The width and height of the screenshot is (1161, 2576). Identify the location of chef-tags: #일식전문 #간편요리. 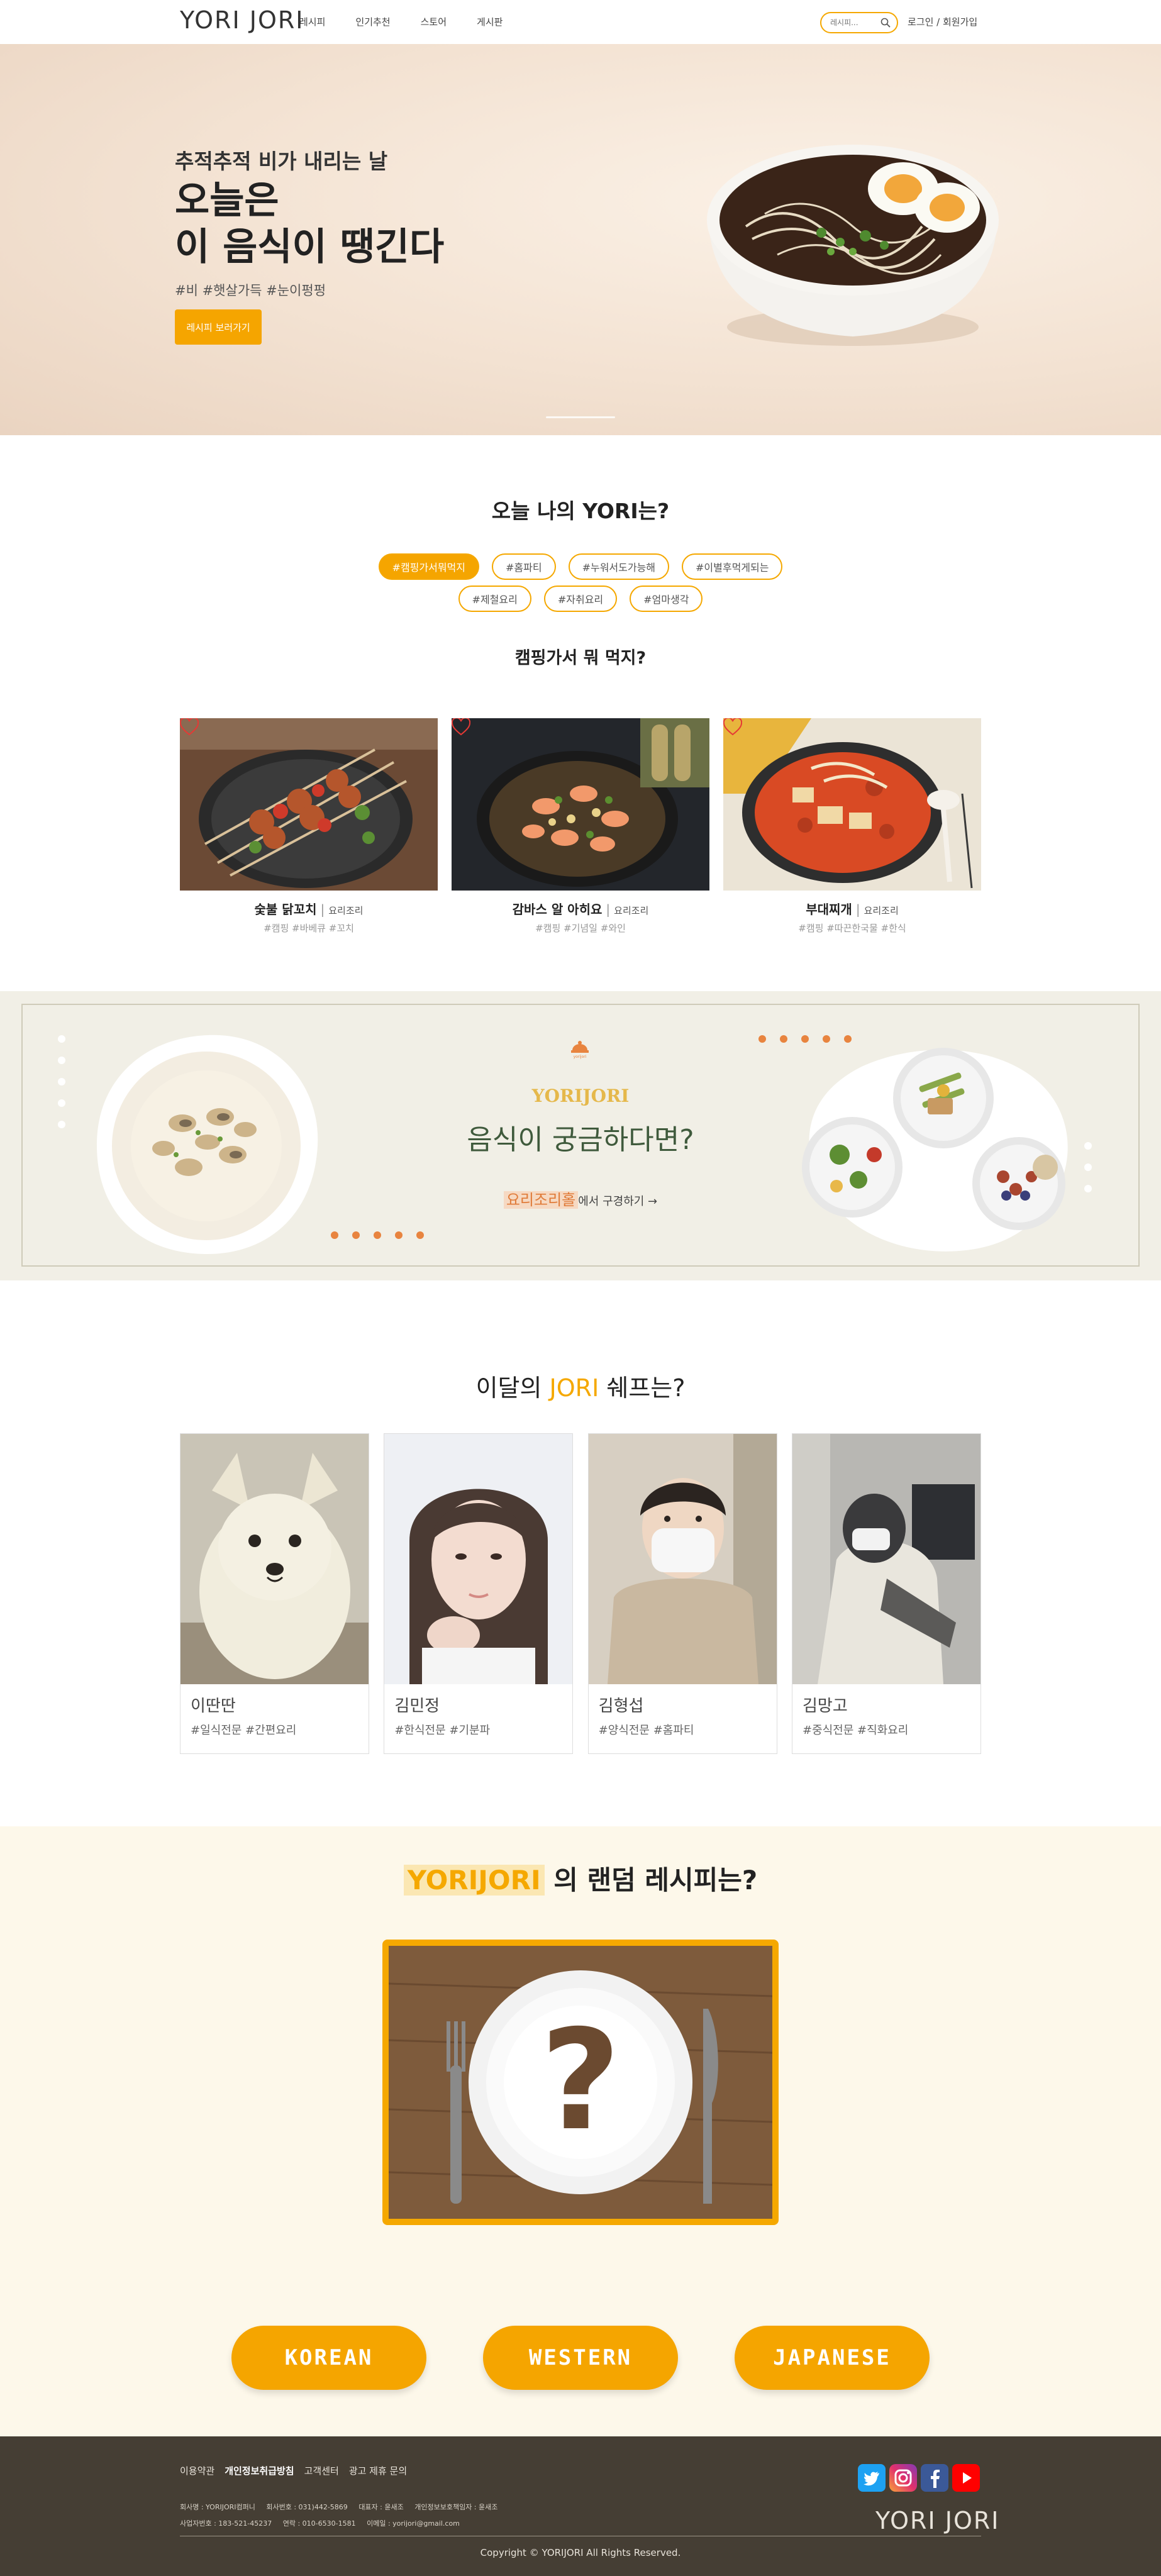
(244, 1730).